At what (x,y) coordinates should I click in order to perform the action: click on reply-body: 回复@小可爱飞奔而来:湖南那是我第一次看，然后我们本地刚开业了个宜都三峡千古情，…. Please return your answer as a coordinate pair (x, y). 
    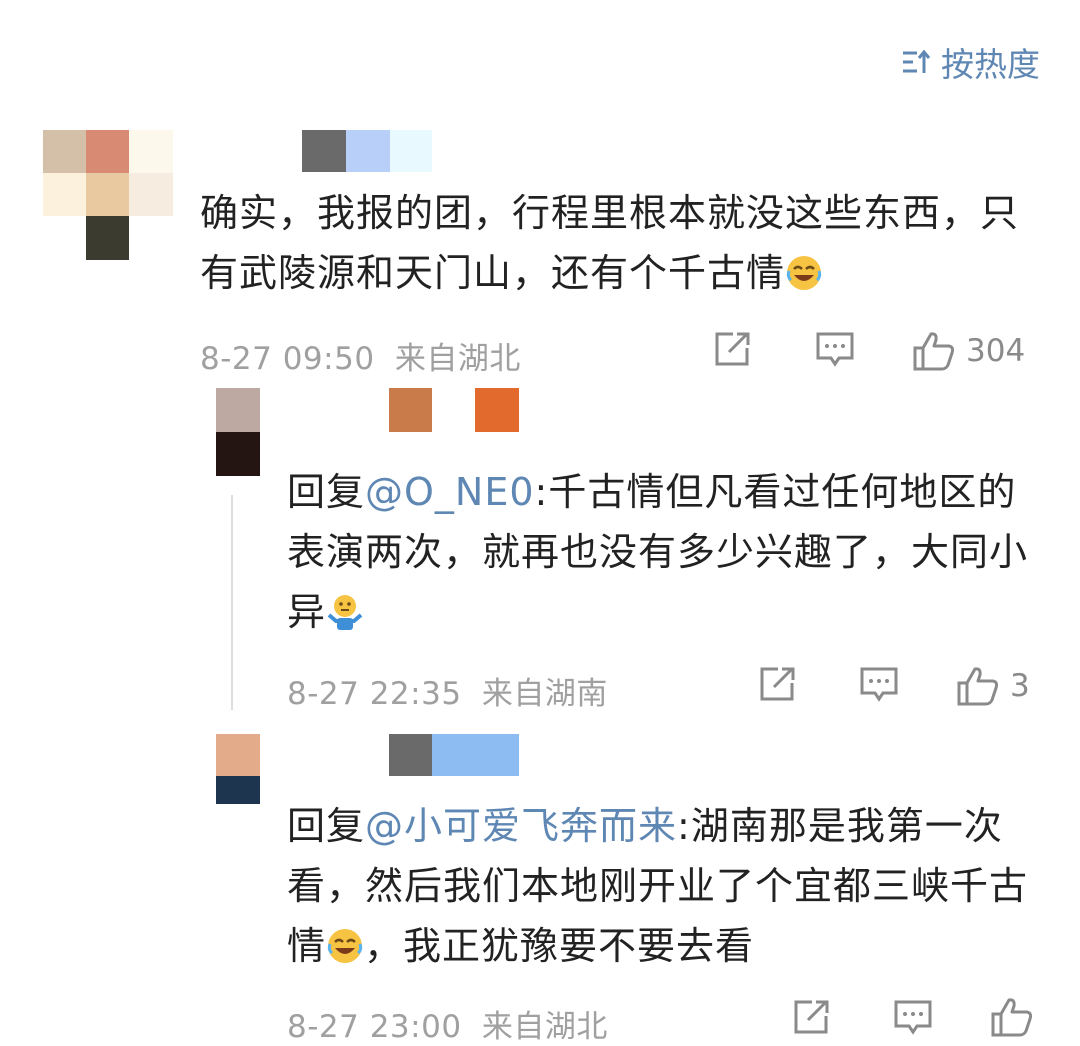
    Looking at the image, I should click on (658, 886).